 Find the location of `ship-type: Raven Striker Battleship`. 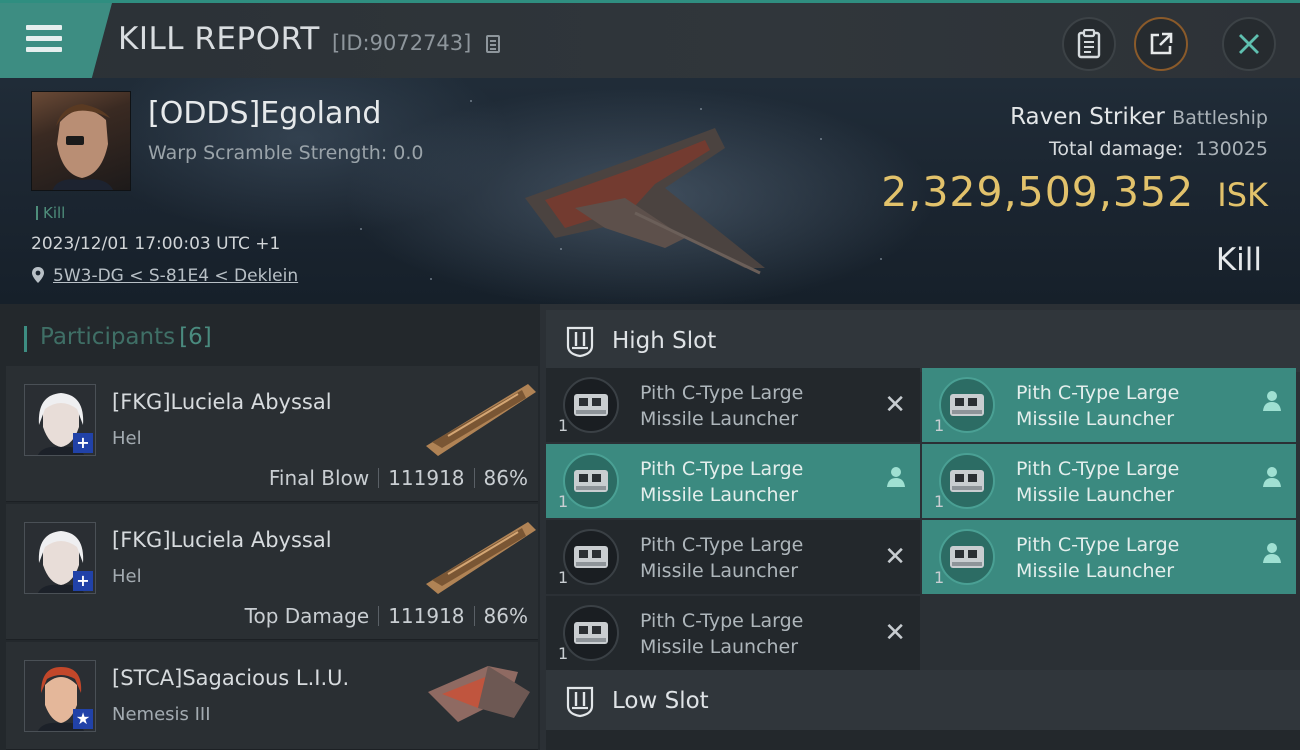

ship-type: Raven Striker Battleship is located at coordinates (1139, 117).